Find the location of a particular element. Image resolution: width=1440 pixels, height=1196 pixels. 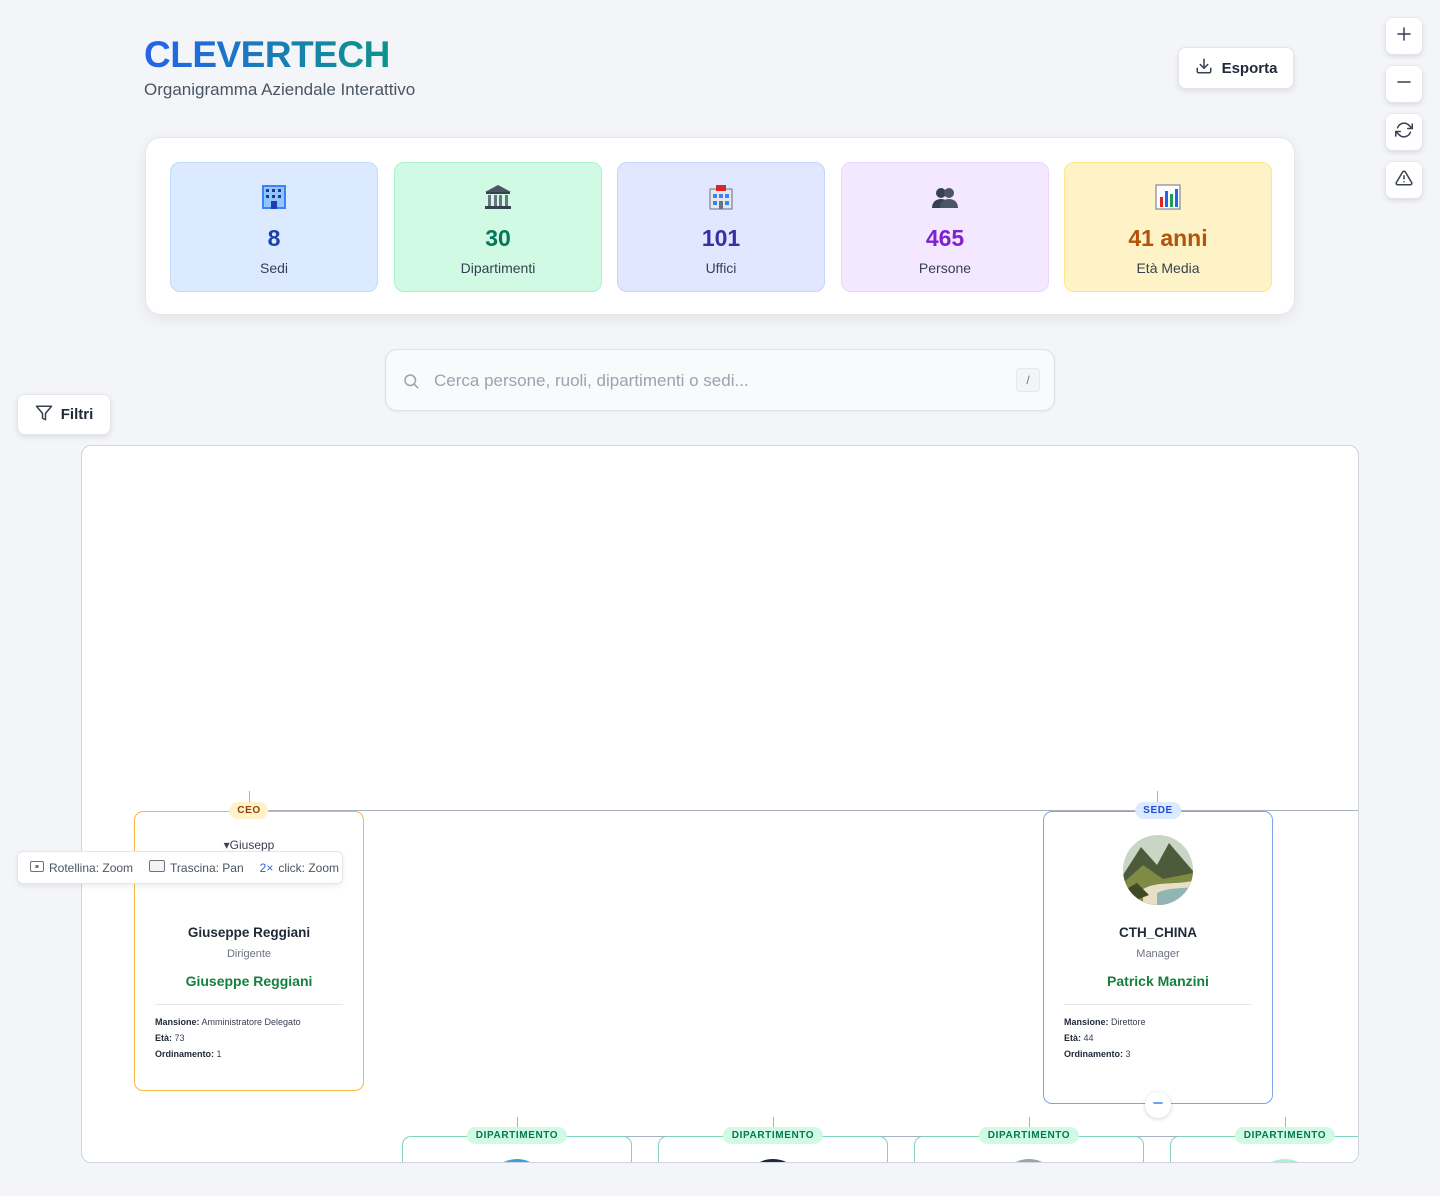

export-button: Esporta is located at coordinates (1236, 68).